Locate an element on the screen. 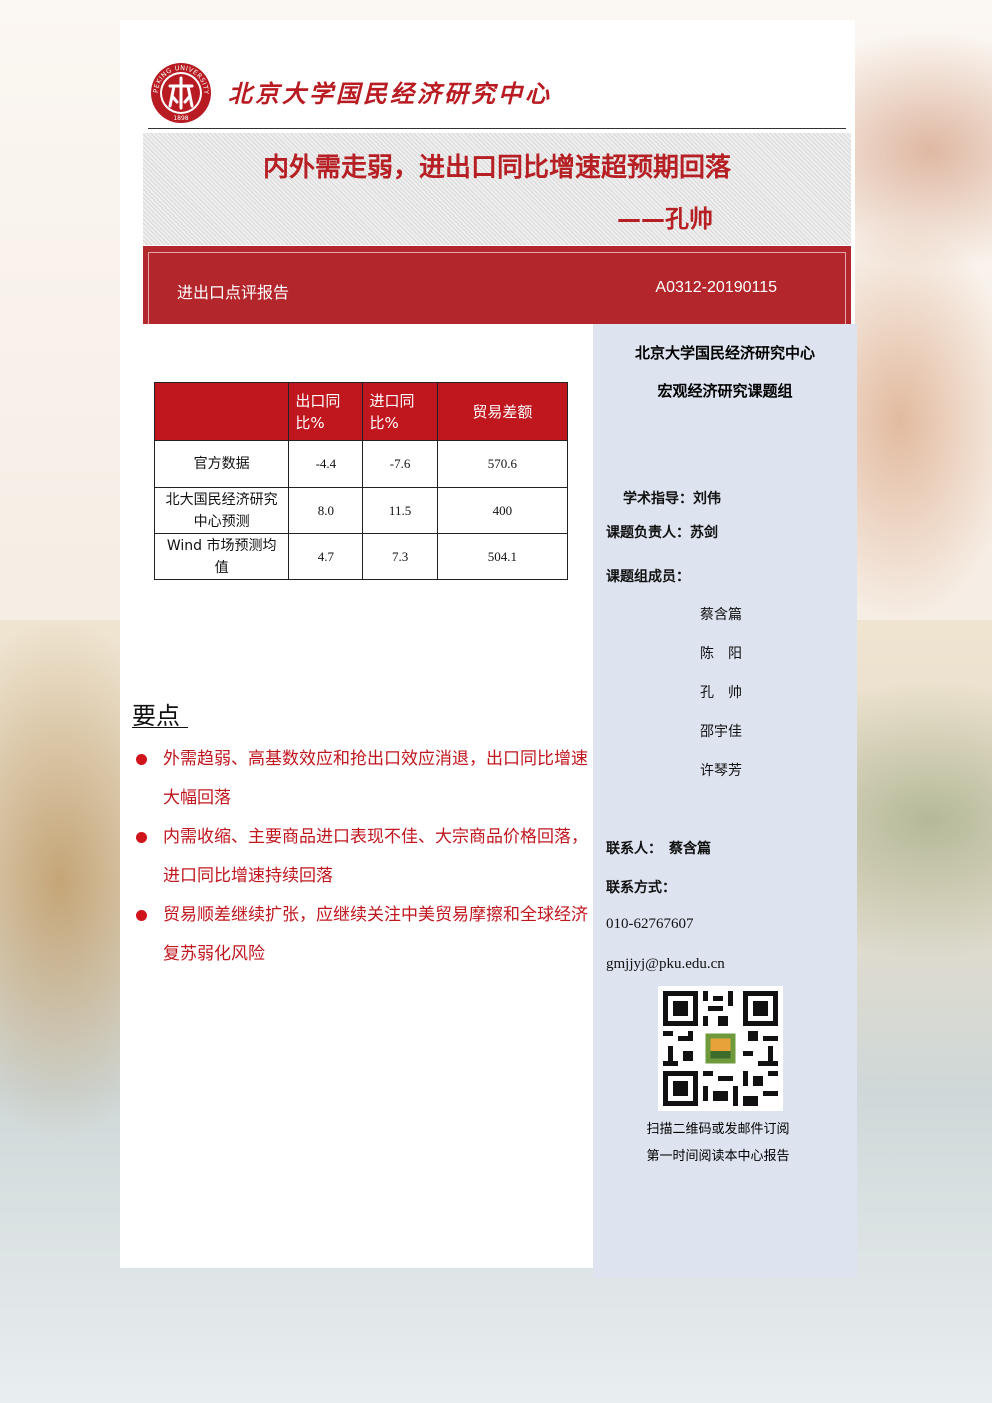  table-cell: 官方数据 is located at coordinates (221, 464).